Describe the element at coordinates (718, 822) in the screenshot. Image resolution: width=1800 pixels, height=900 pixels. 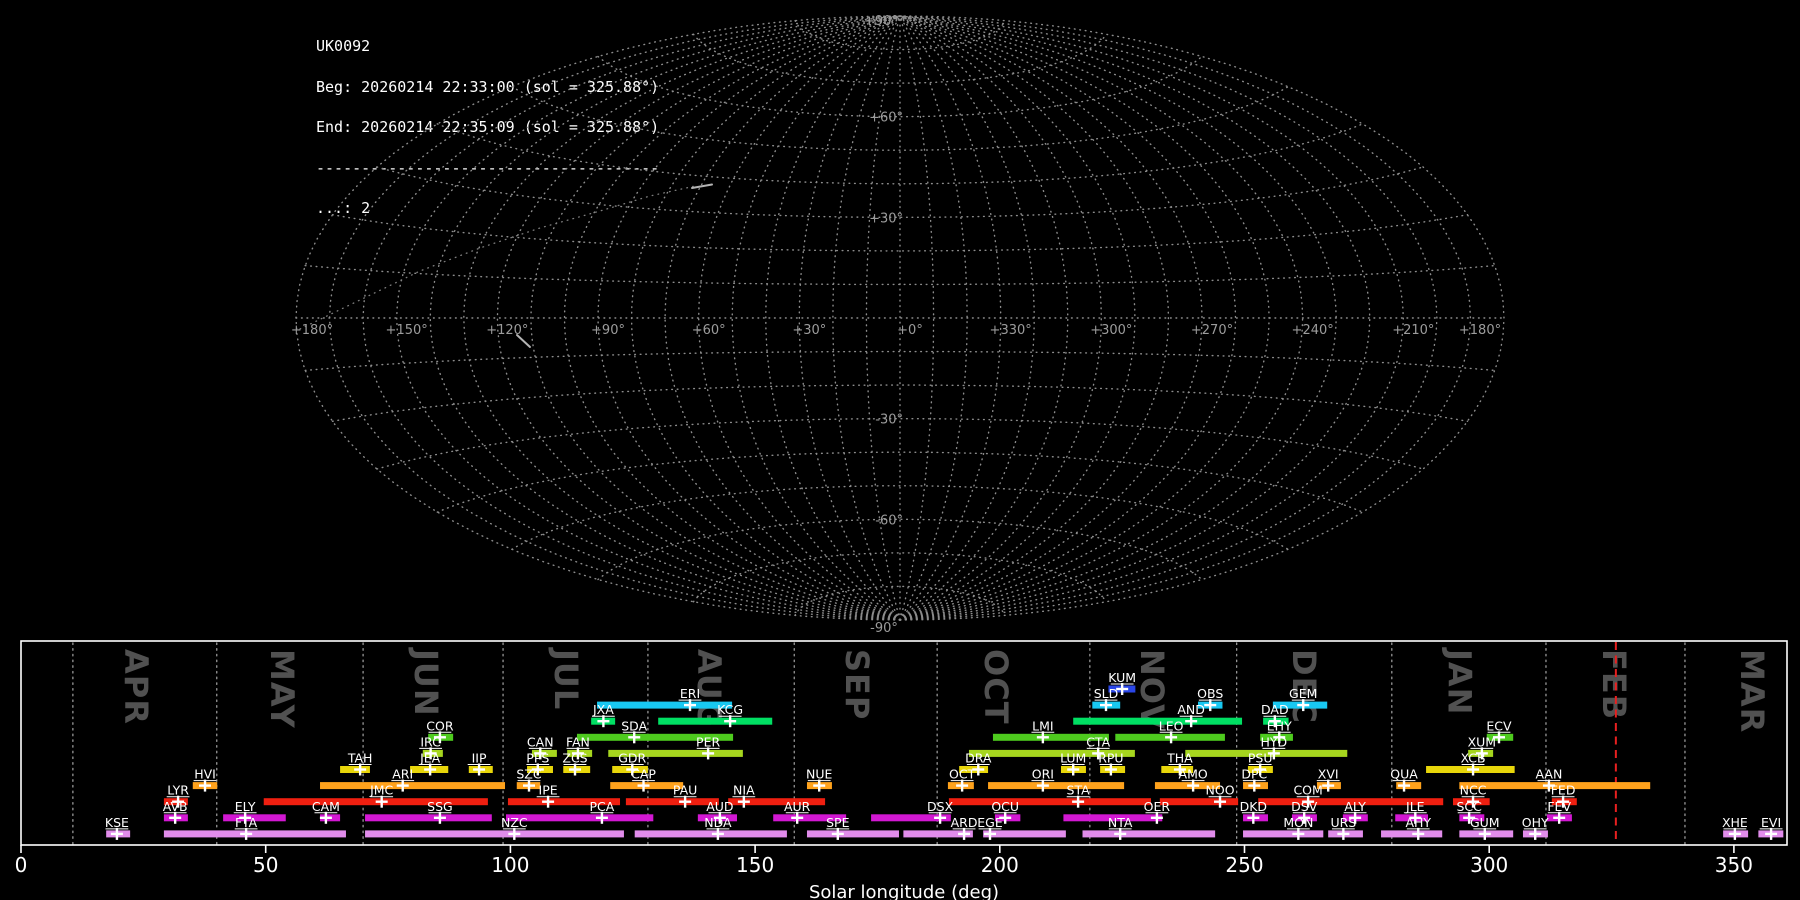
I see `shower-code-label: NDA` at that location.